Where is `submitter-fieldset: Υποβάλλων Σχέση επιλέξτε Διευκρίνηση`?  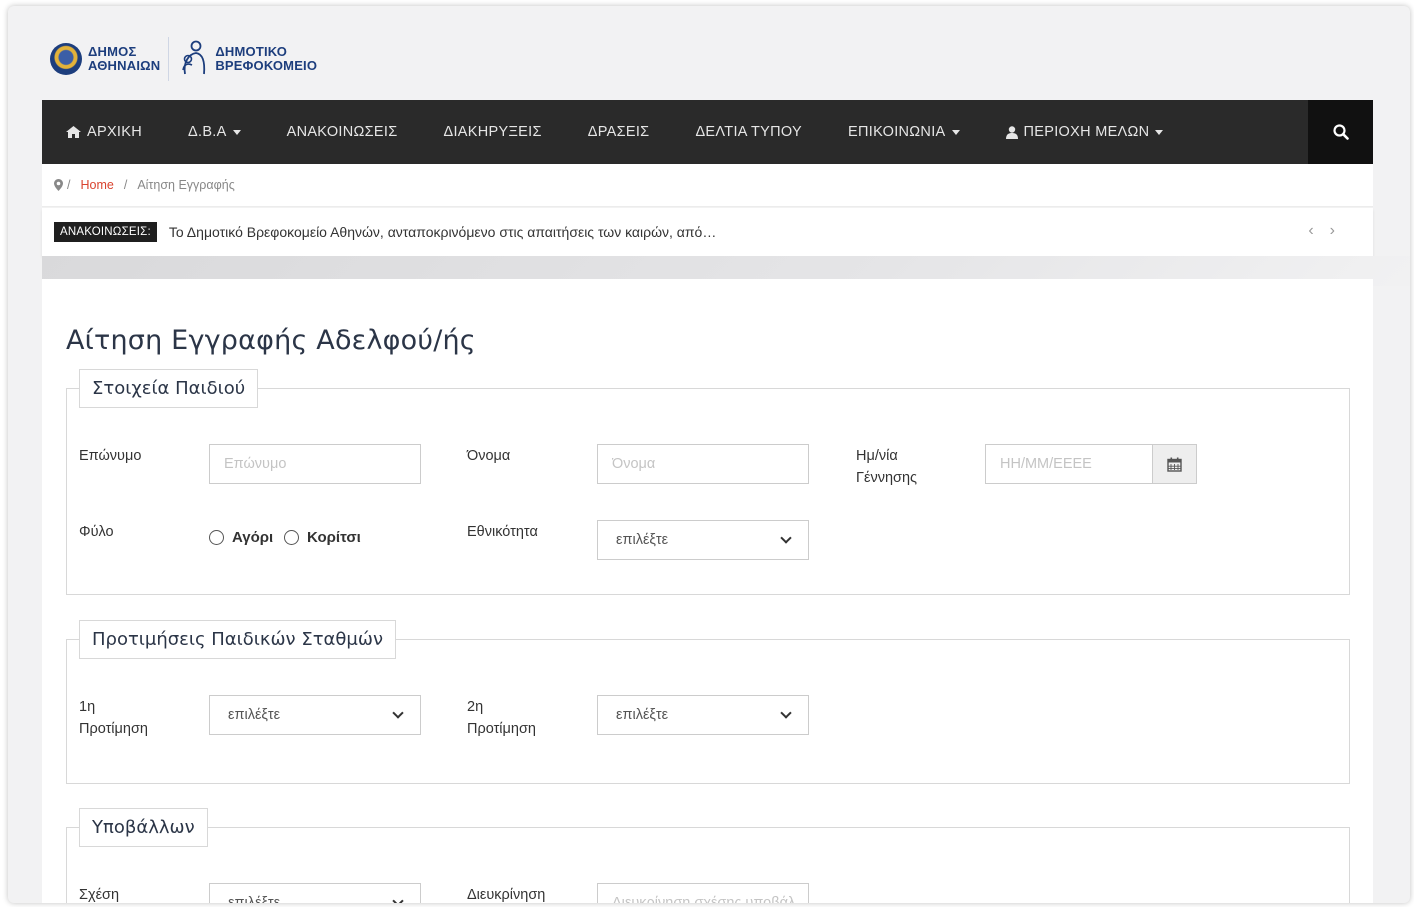 submitter-fieldset: Υποβάλλων Σχέση επιλέξτε Διευκρίνηση is located at coordinates (708, 855).